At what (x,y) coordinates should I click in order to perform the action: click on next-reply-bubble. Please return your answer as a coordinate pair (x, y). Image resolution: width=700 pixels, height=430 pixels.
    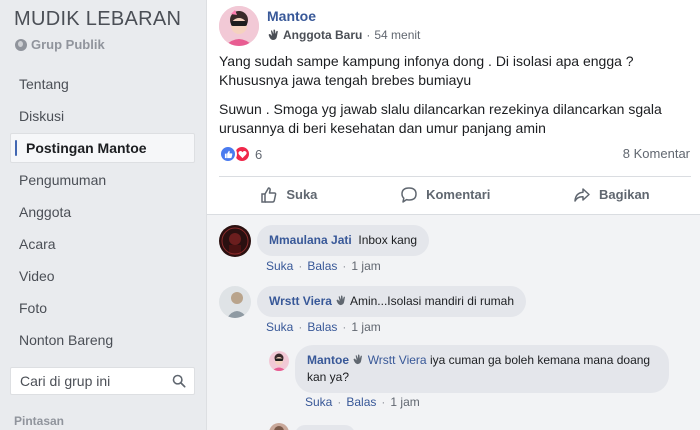
    Looking at the image, I should click on (325, 427).